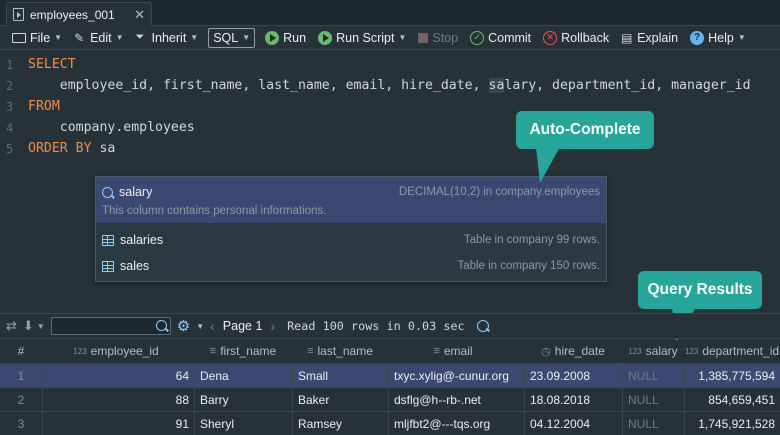 This screenshot has height=435, width=780. Describe the element at coordinates (573, 399) in the screenshot. I see `cell-hire-date: 18.08.2018` at that location.